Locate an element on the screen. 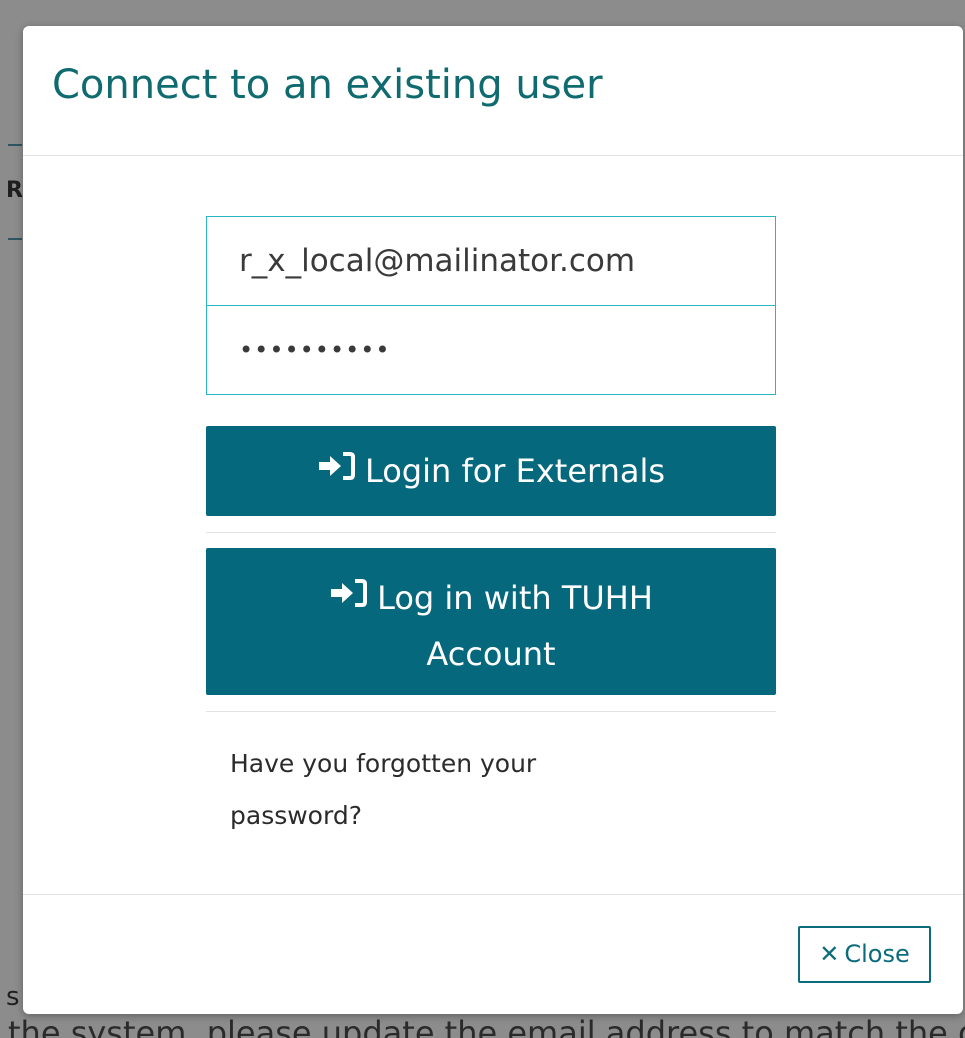  background-text-fragment: R is located at coordinates (14, 190).